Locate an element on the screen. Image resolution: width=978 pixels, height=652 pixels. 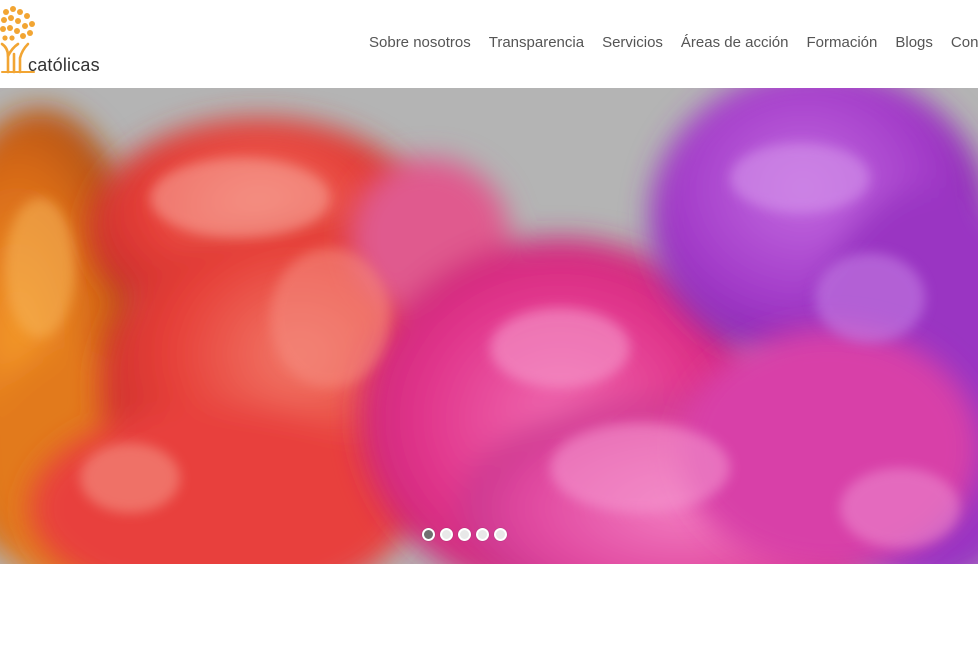
nav-item-sobre-nosotros: Sobre nosotros is located at coordinates (420, 42).